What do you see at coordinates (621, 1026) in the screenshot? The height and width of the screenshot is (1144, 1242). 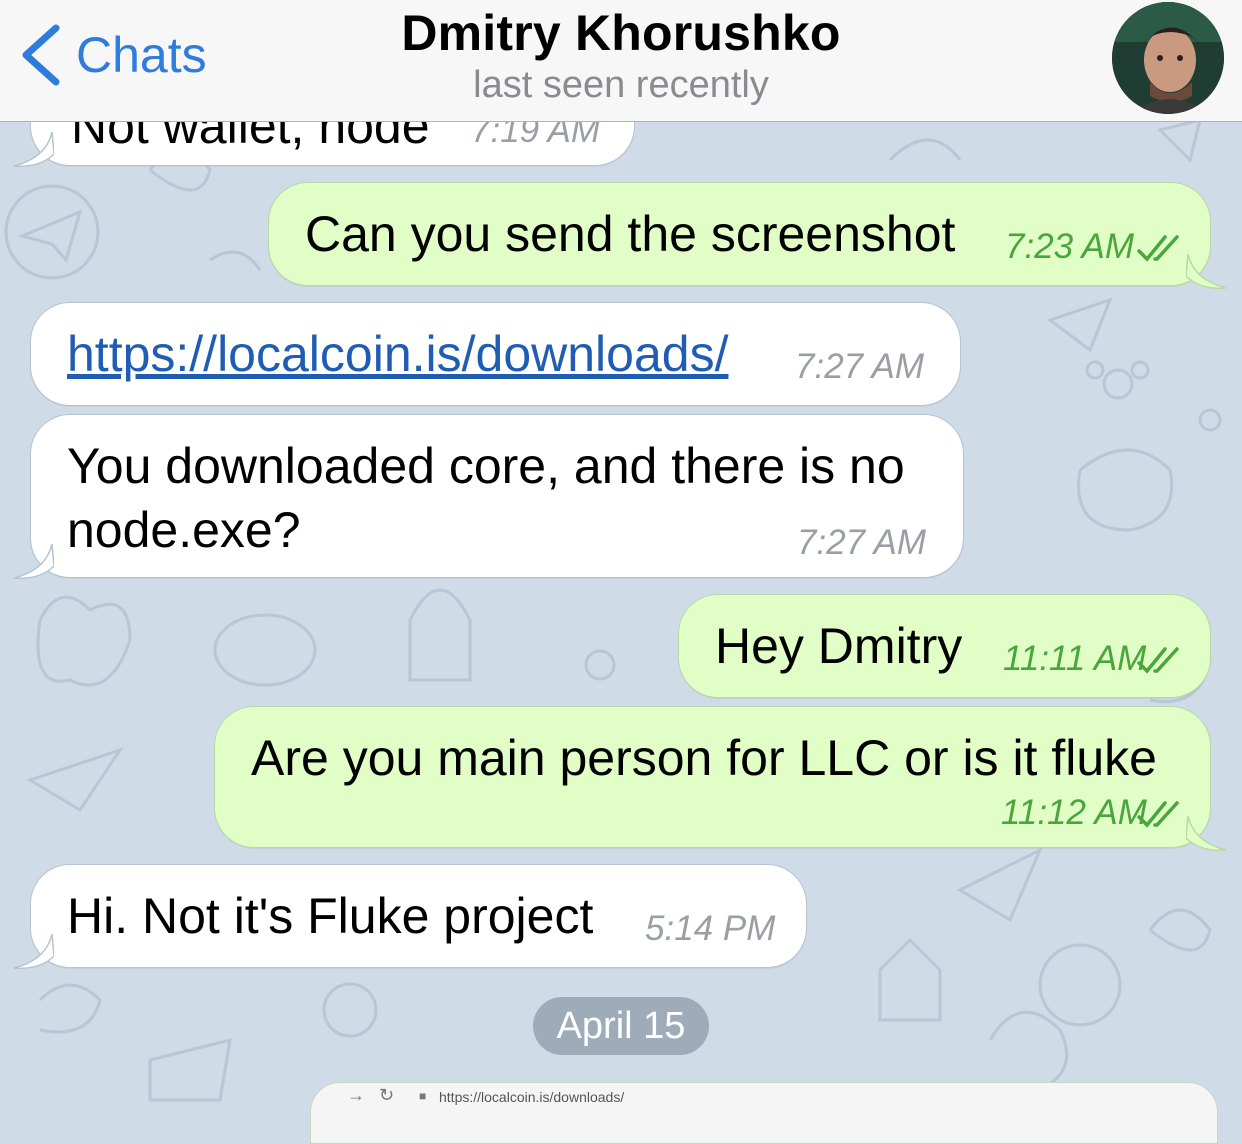 I see `date-separator: April 15` at bounding box center [621, 1026].